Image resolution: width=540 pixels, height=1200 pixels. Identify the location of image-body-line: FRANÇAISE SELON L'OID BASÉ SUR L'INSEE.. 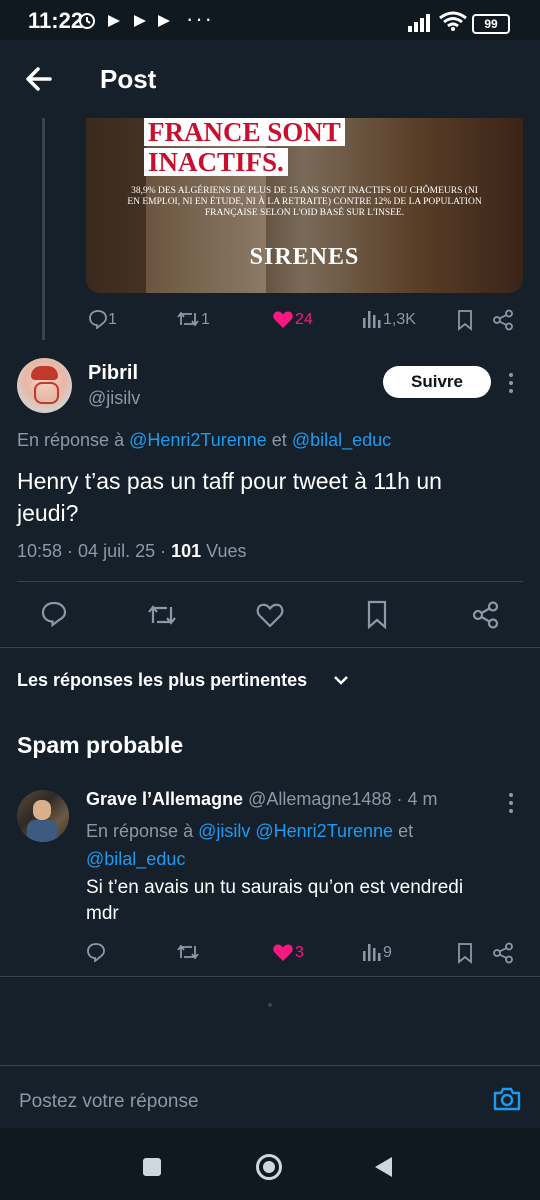
(304, 213).